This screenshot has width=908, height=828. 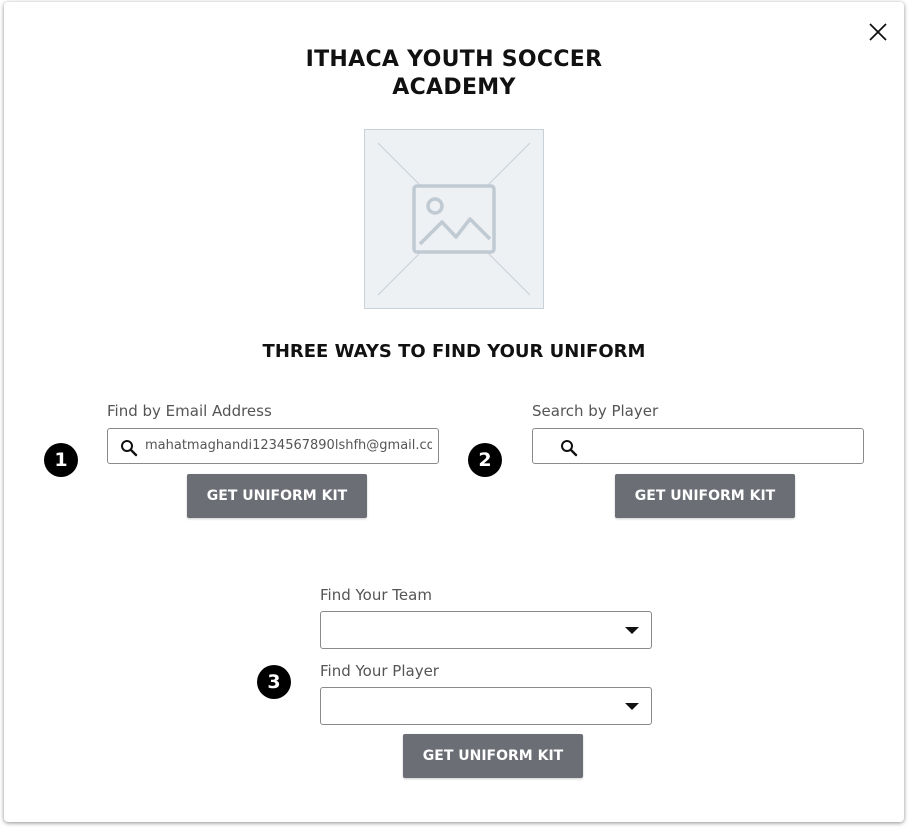 What do you see at coordinates (274, 682) in the screenshot?
I see `step-3-badge: 3` at bounding box center [274, 682].